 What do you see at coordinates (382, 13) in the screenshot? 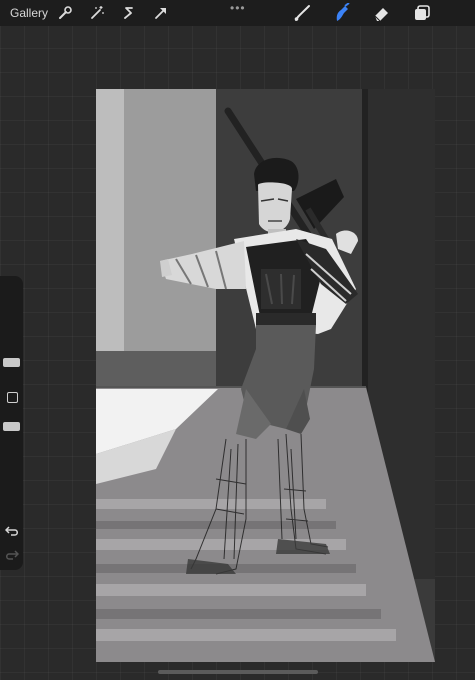
I see `eraser-icon` at bounding box center [382, 13].